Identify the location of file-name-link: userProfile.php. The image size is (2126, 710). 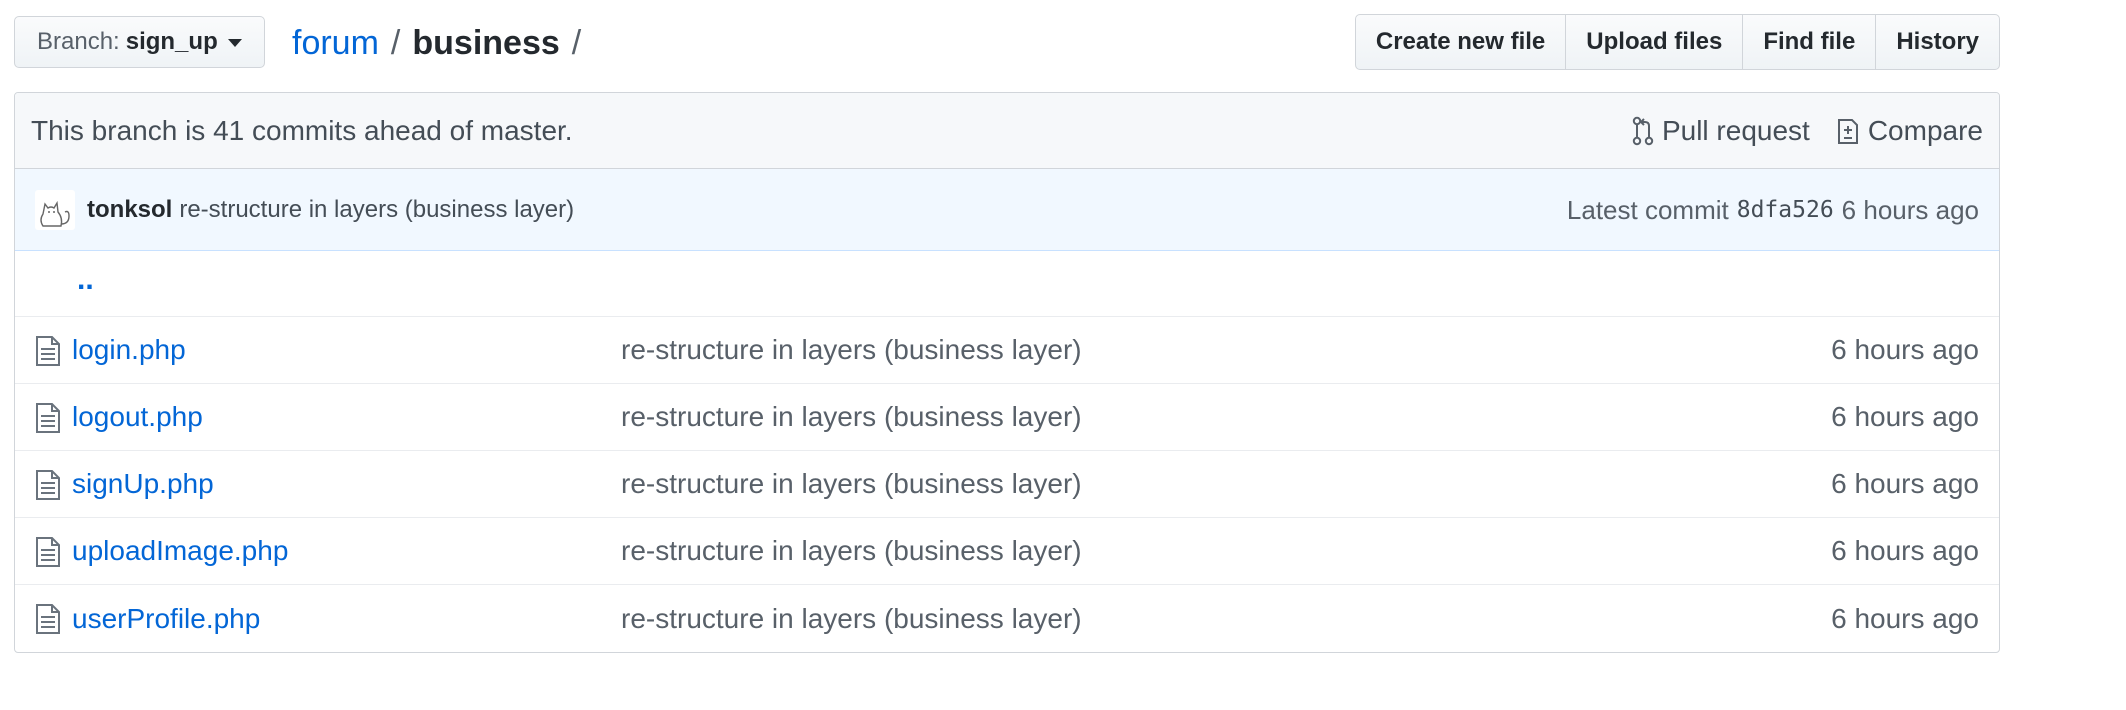
(166, 619).